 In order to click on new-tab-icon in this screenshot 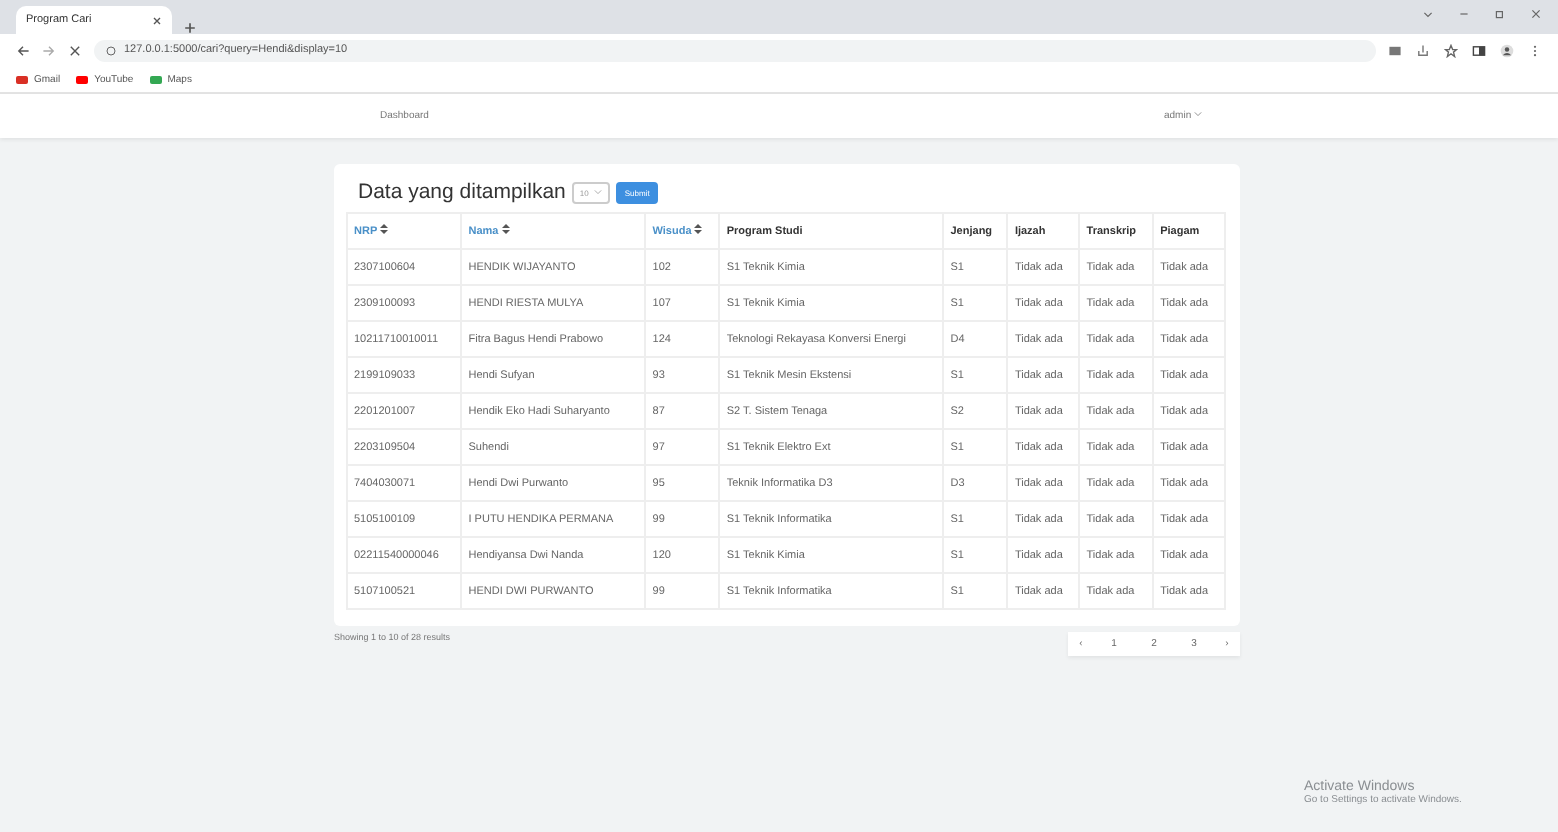, I will do `click(190, 28)`.